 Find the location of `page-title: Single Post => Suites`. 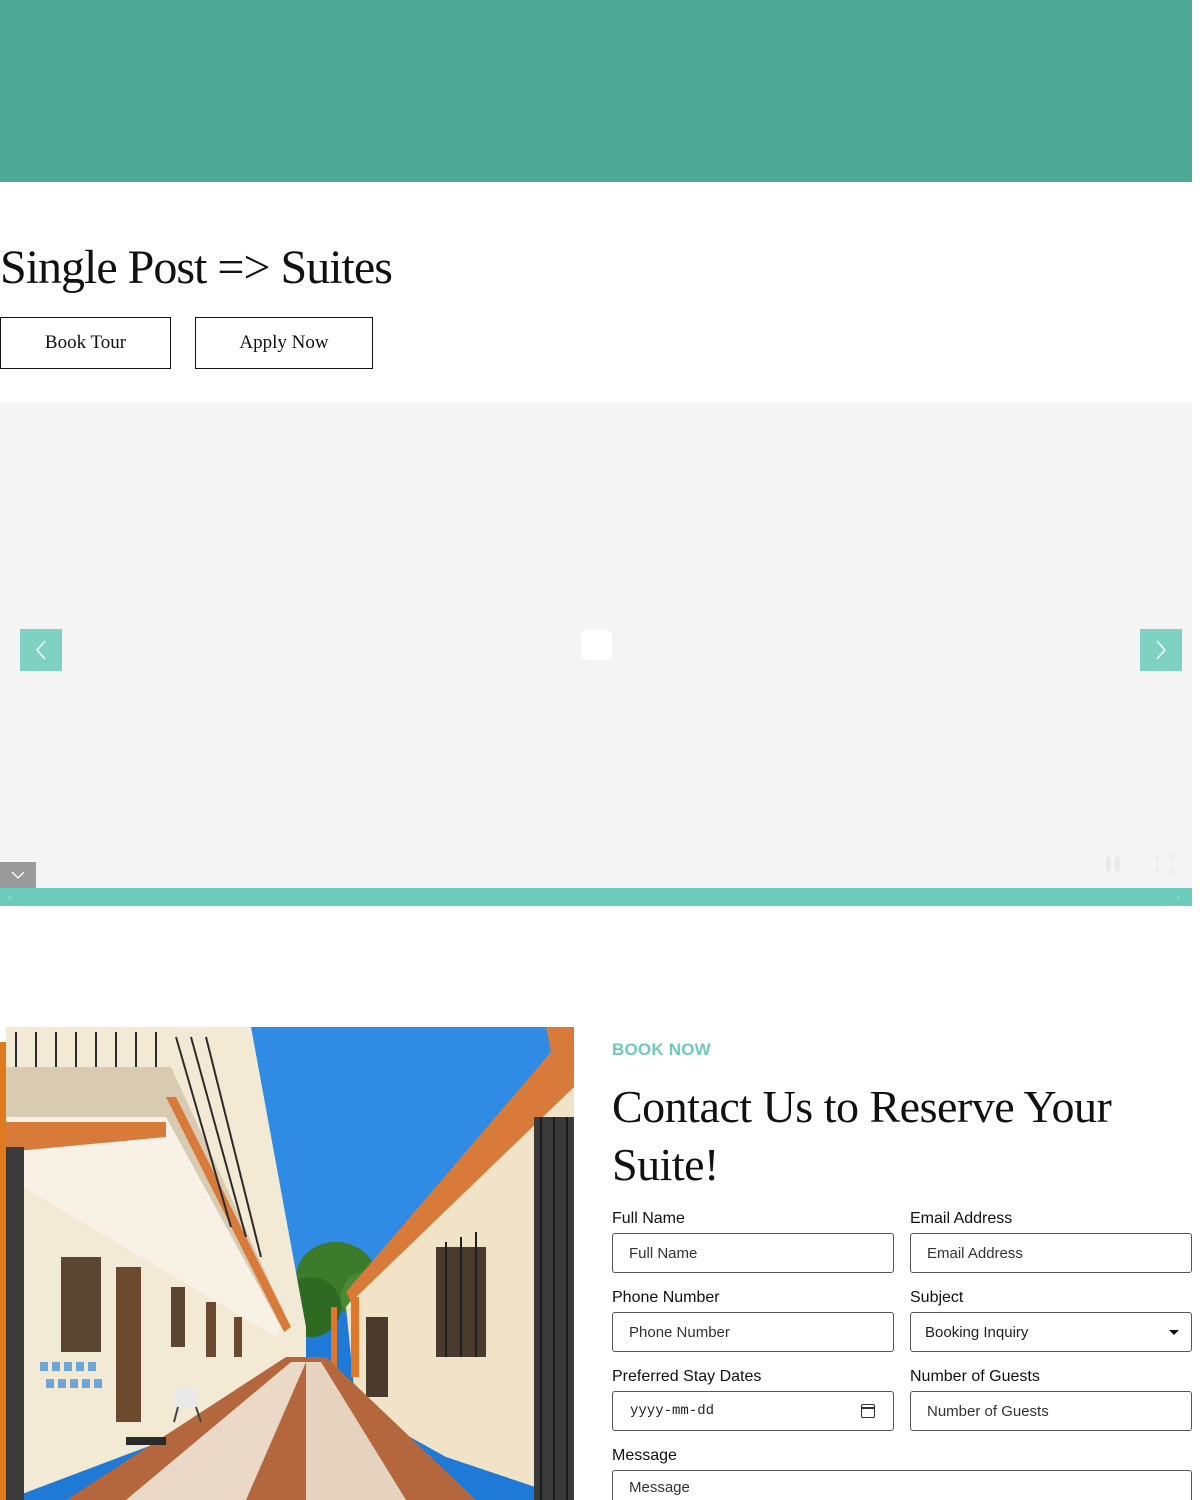

page-title: Single Post => Suites is located at coordinates (196, 267).